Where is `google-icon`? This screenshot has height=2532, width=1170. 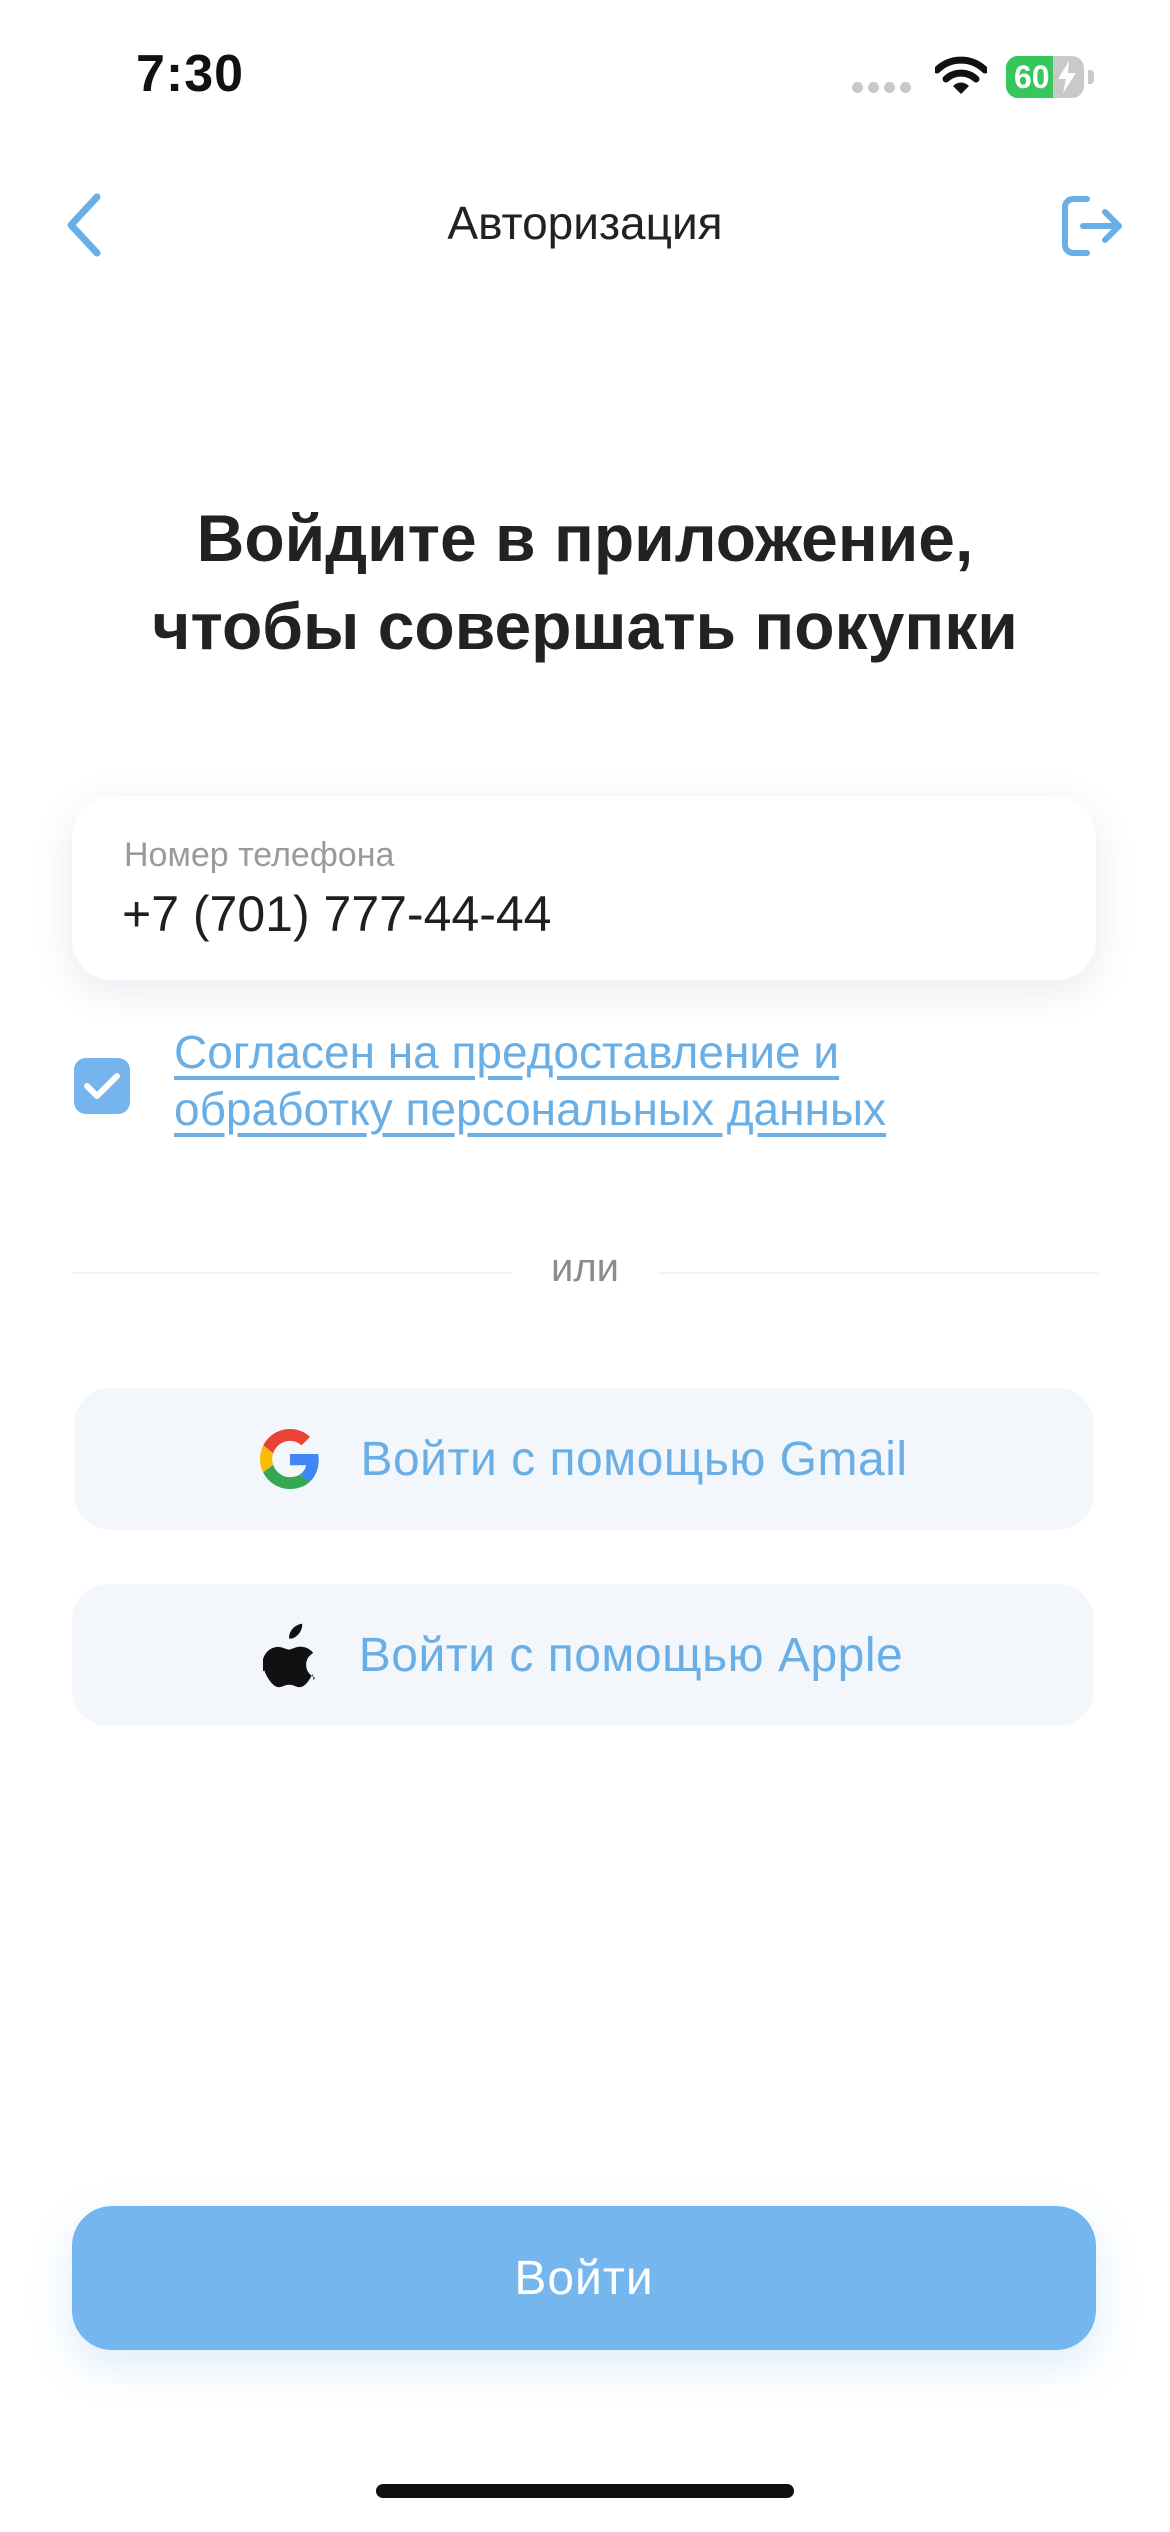
google-icon is located at coordinates (290, 1459).